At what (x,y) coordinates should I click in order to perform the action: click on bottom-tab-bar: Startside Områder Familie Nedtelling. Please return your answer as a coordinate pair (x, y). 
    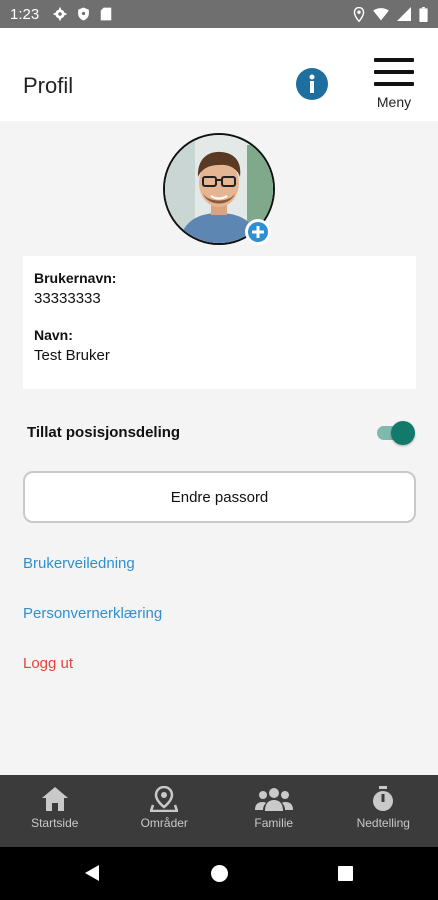
    Looking at the image, I should click on (219, 811).